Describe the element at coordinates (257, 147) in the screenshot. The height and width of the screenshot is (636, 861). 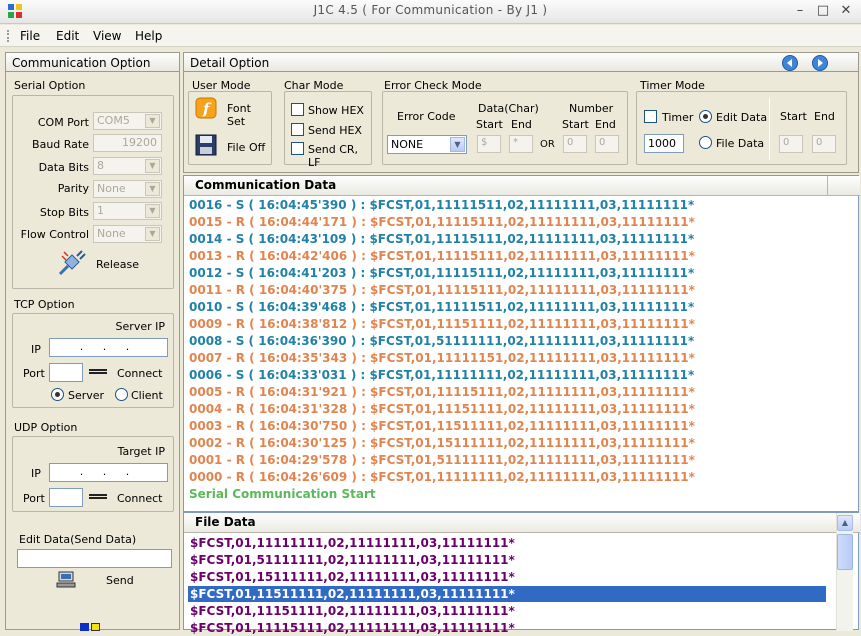
I see `file-state-label: Off` at that location.